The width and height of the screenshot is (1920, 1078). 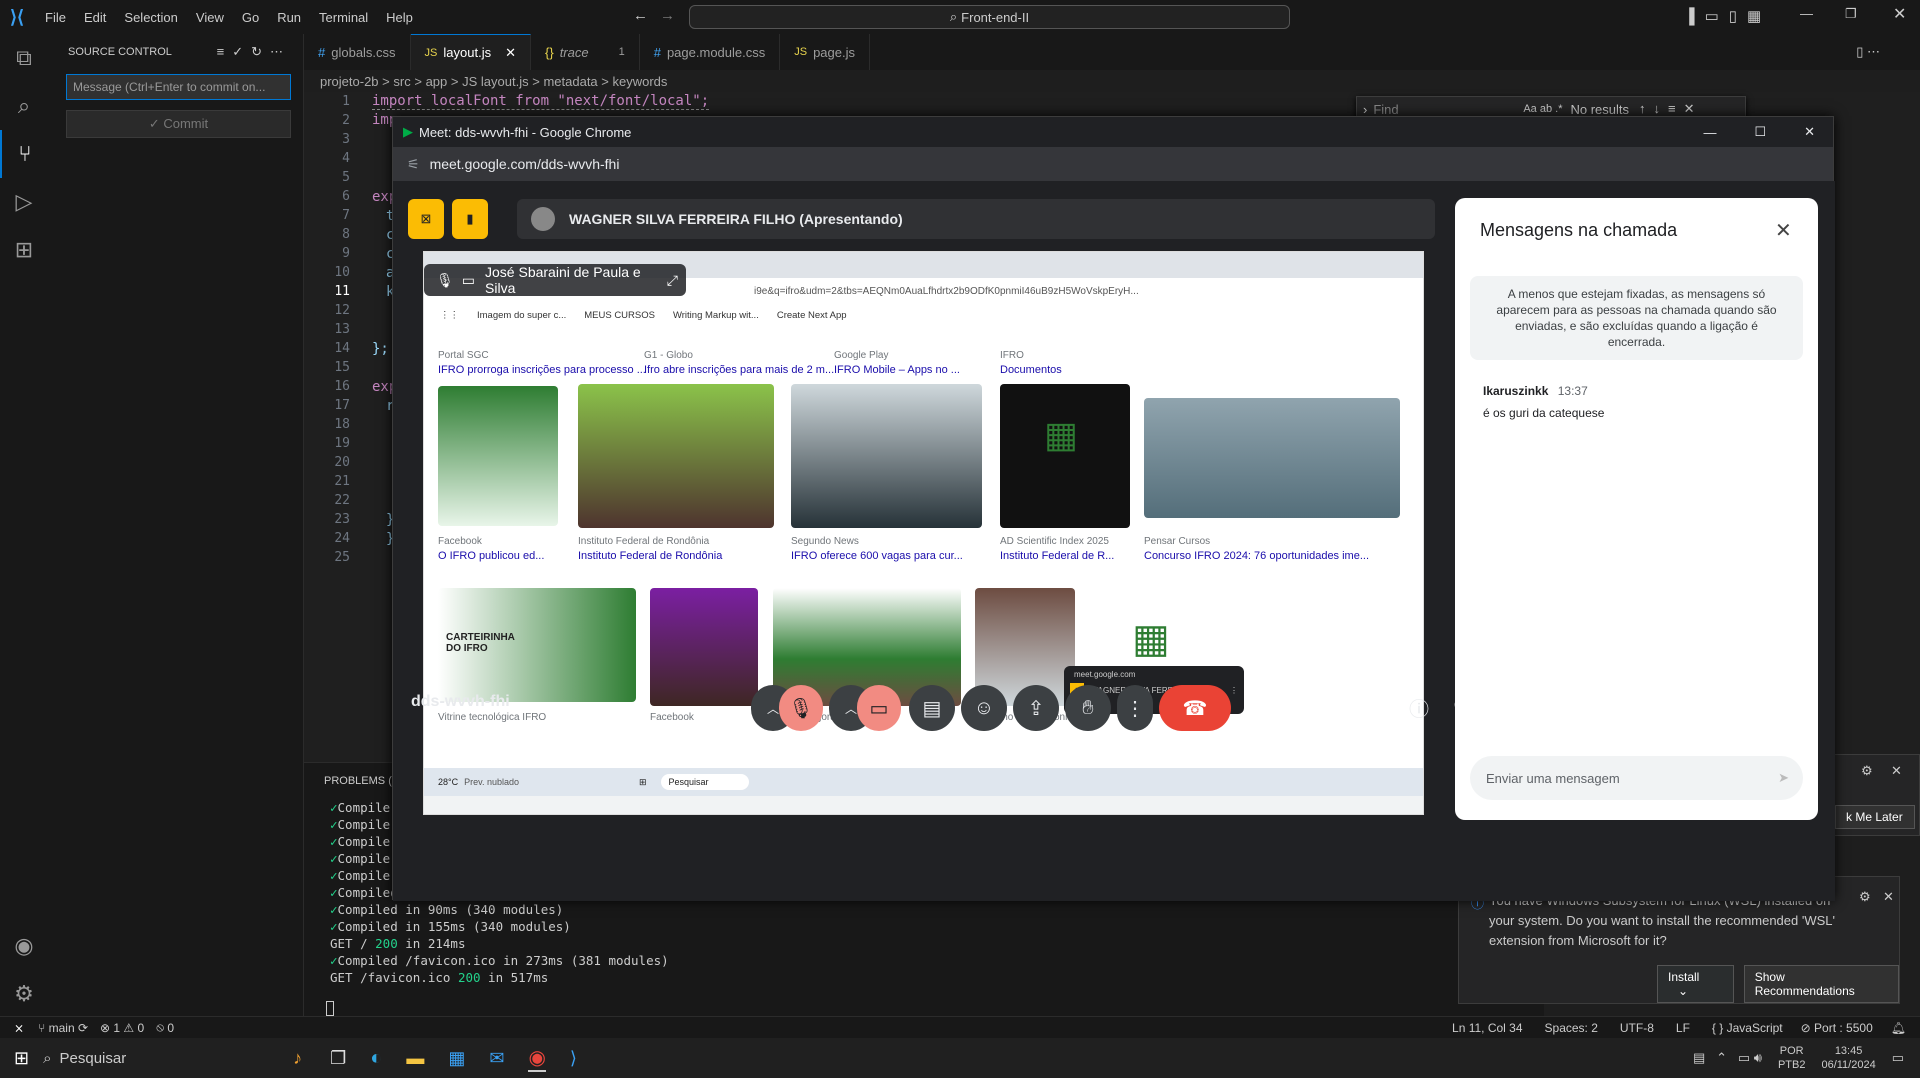 What do you see at coordinates (1821, 984) in the screenshot?
I see `show-recommendations-button: Show Recommendations` at bounding box center [1821, 984].